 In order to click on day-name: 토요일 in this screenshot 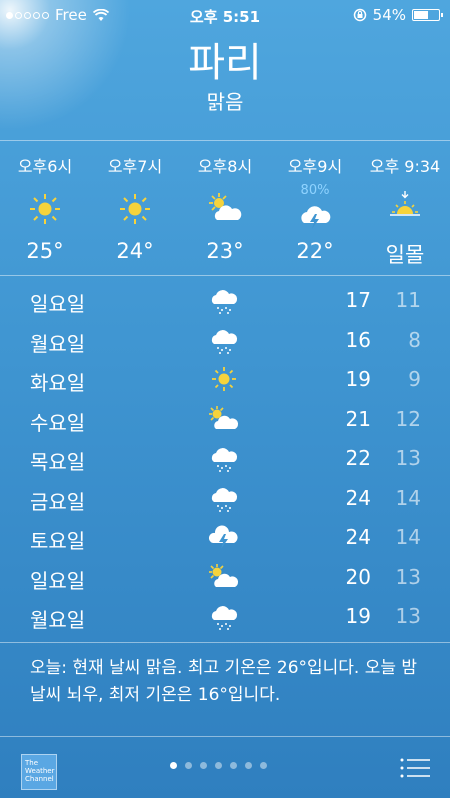, I will do `click(58, 541)`.